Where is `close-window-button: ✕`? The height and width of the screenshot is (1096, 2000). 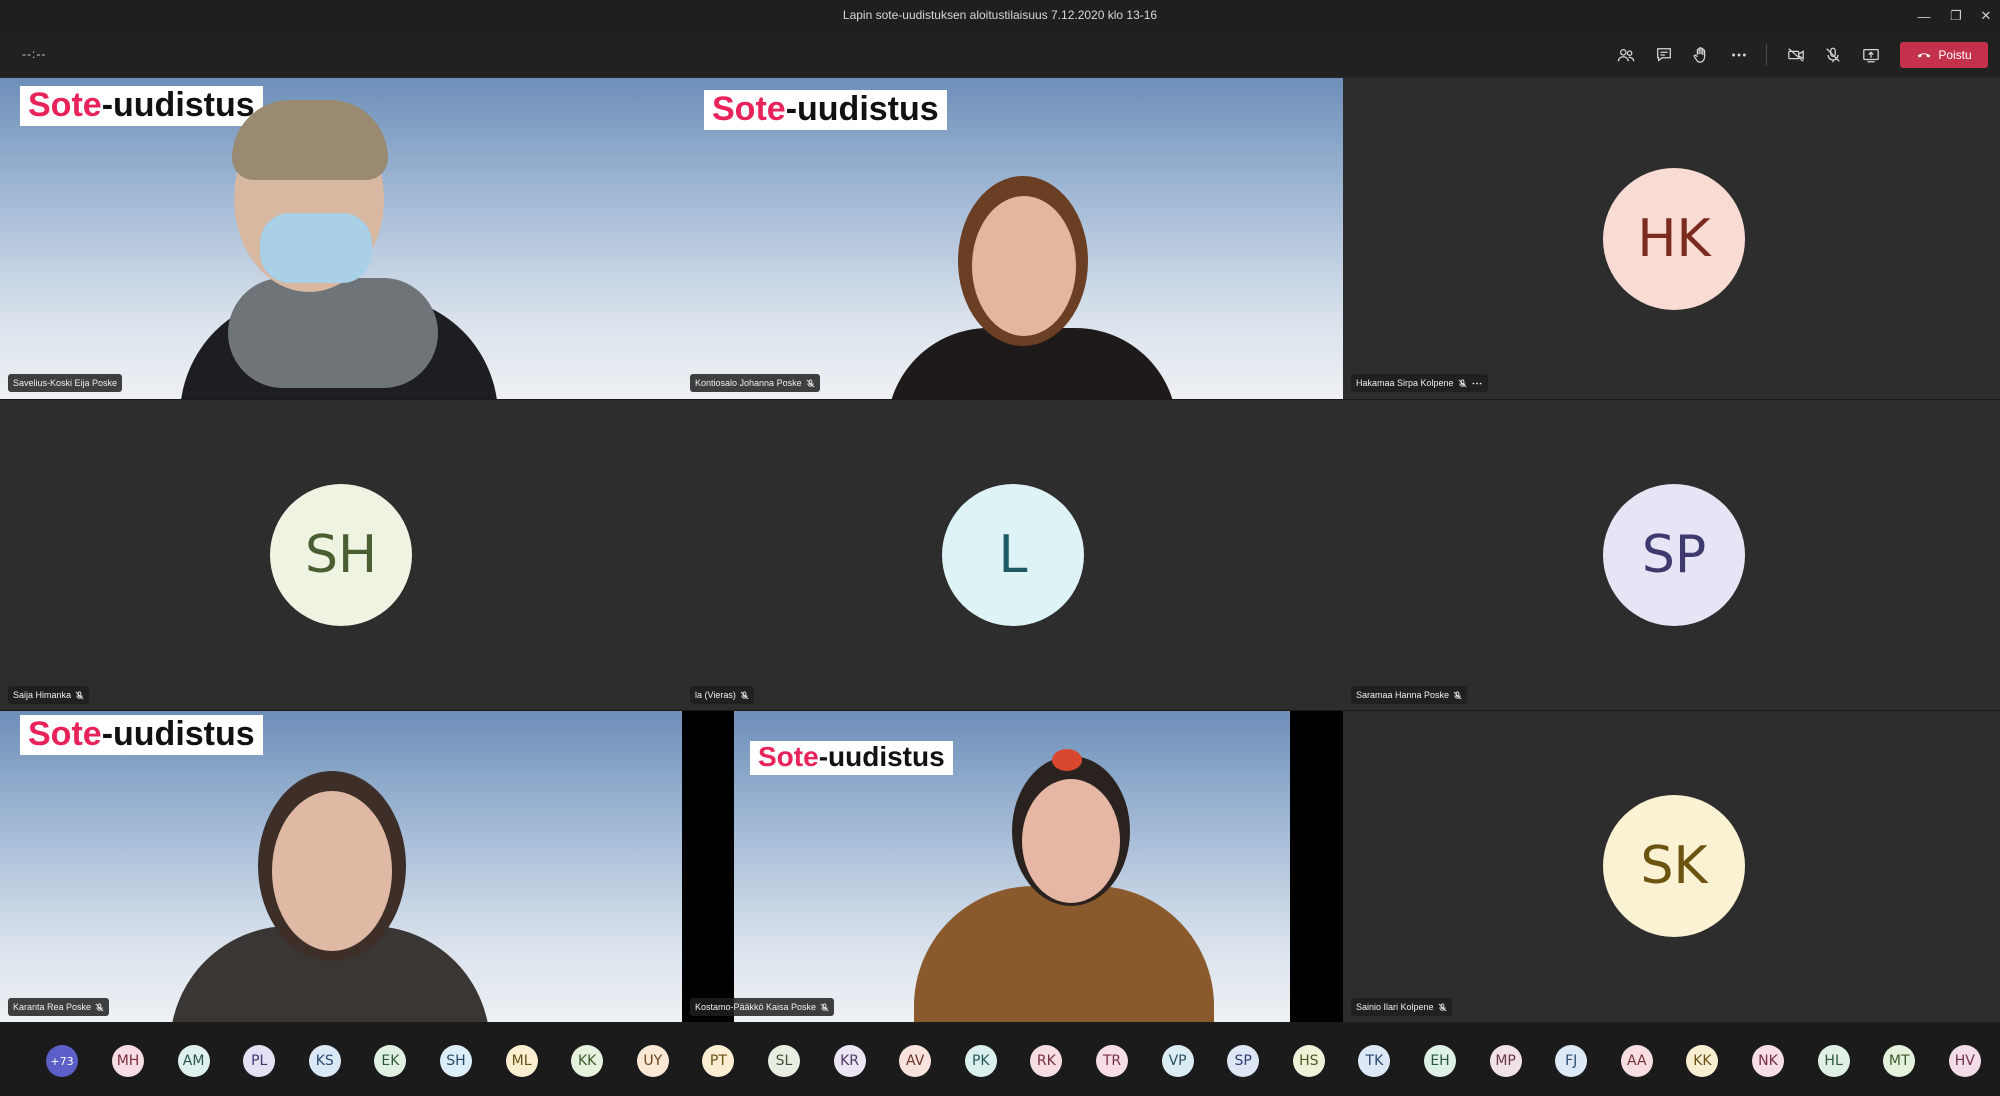
close-window-button: ✕ is located at coordinates (1985, 16).